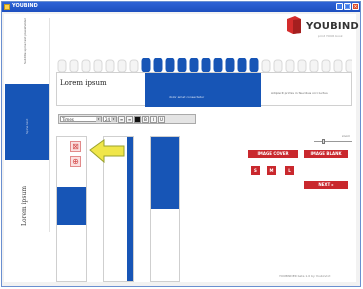  What do you see at coordinates (71, 206) in the screenshot?
I see `page-column-1-blue-block` at bounding box center [71, 206].